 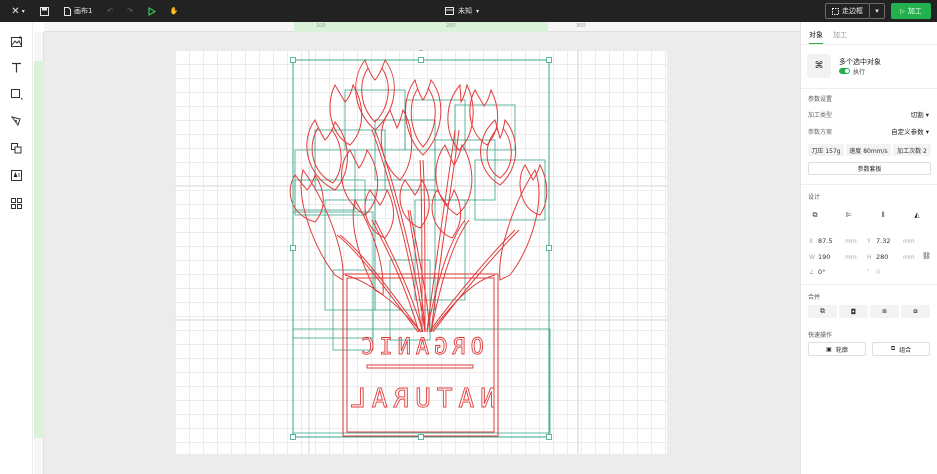 I want to click on process-button: ▷ 加工, so click(x=911, y=11).